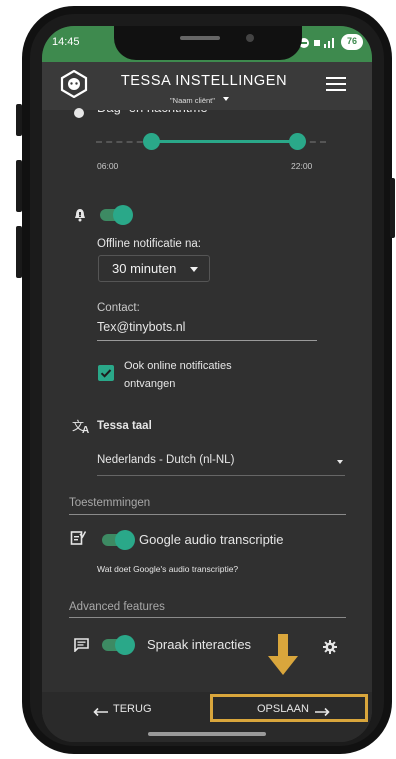 Image resolution: width=396 pixels, height=759 pixels. I want to click on speaker-slot, so click(200, 38).